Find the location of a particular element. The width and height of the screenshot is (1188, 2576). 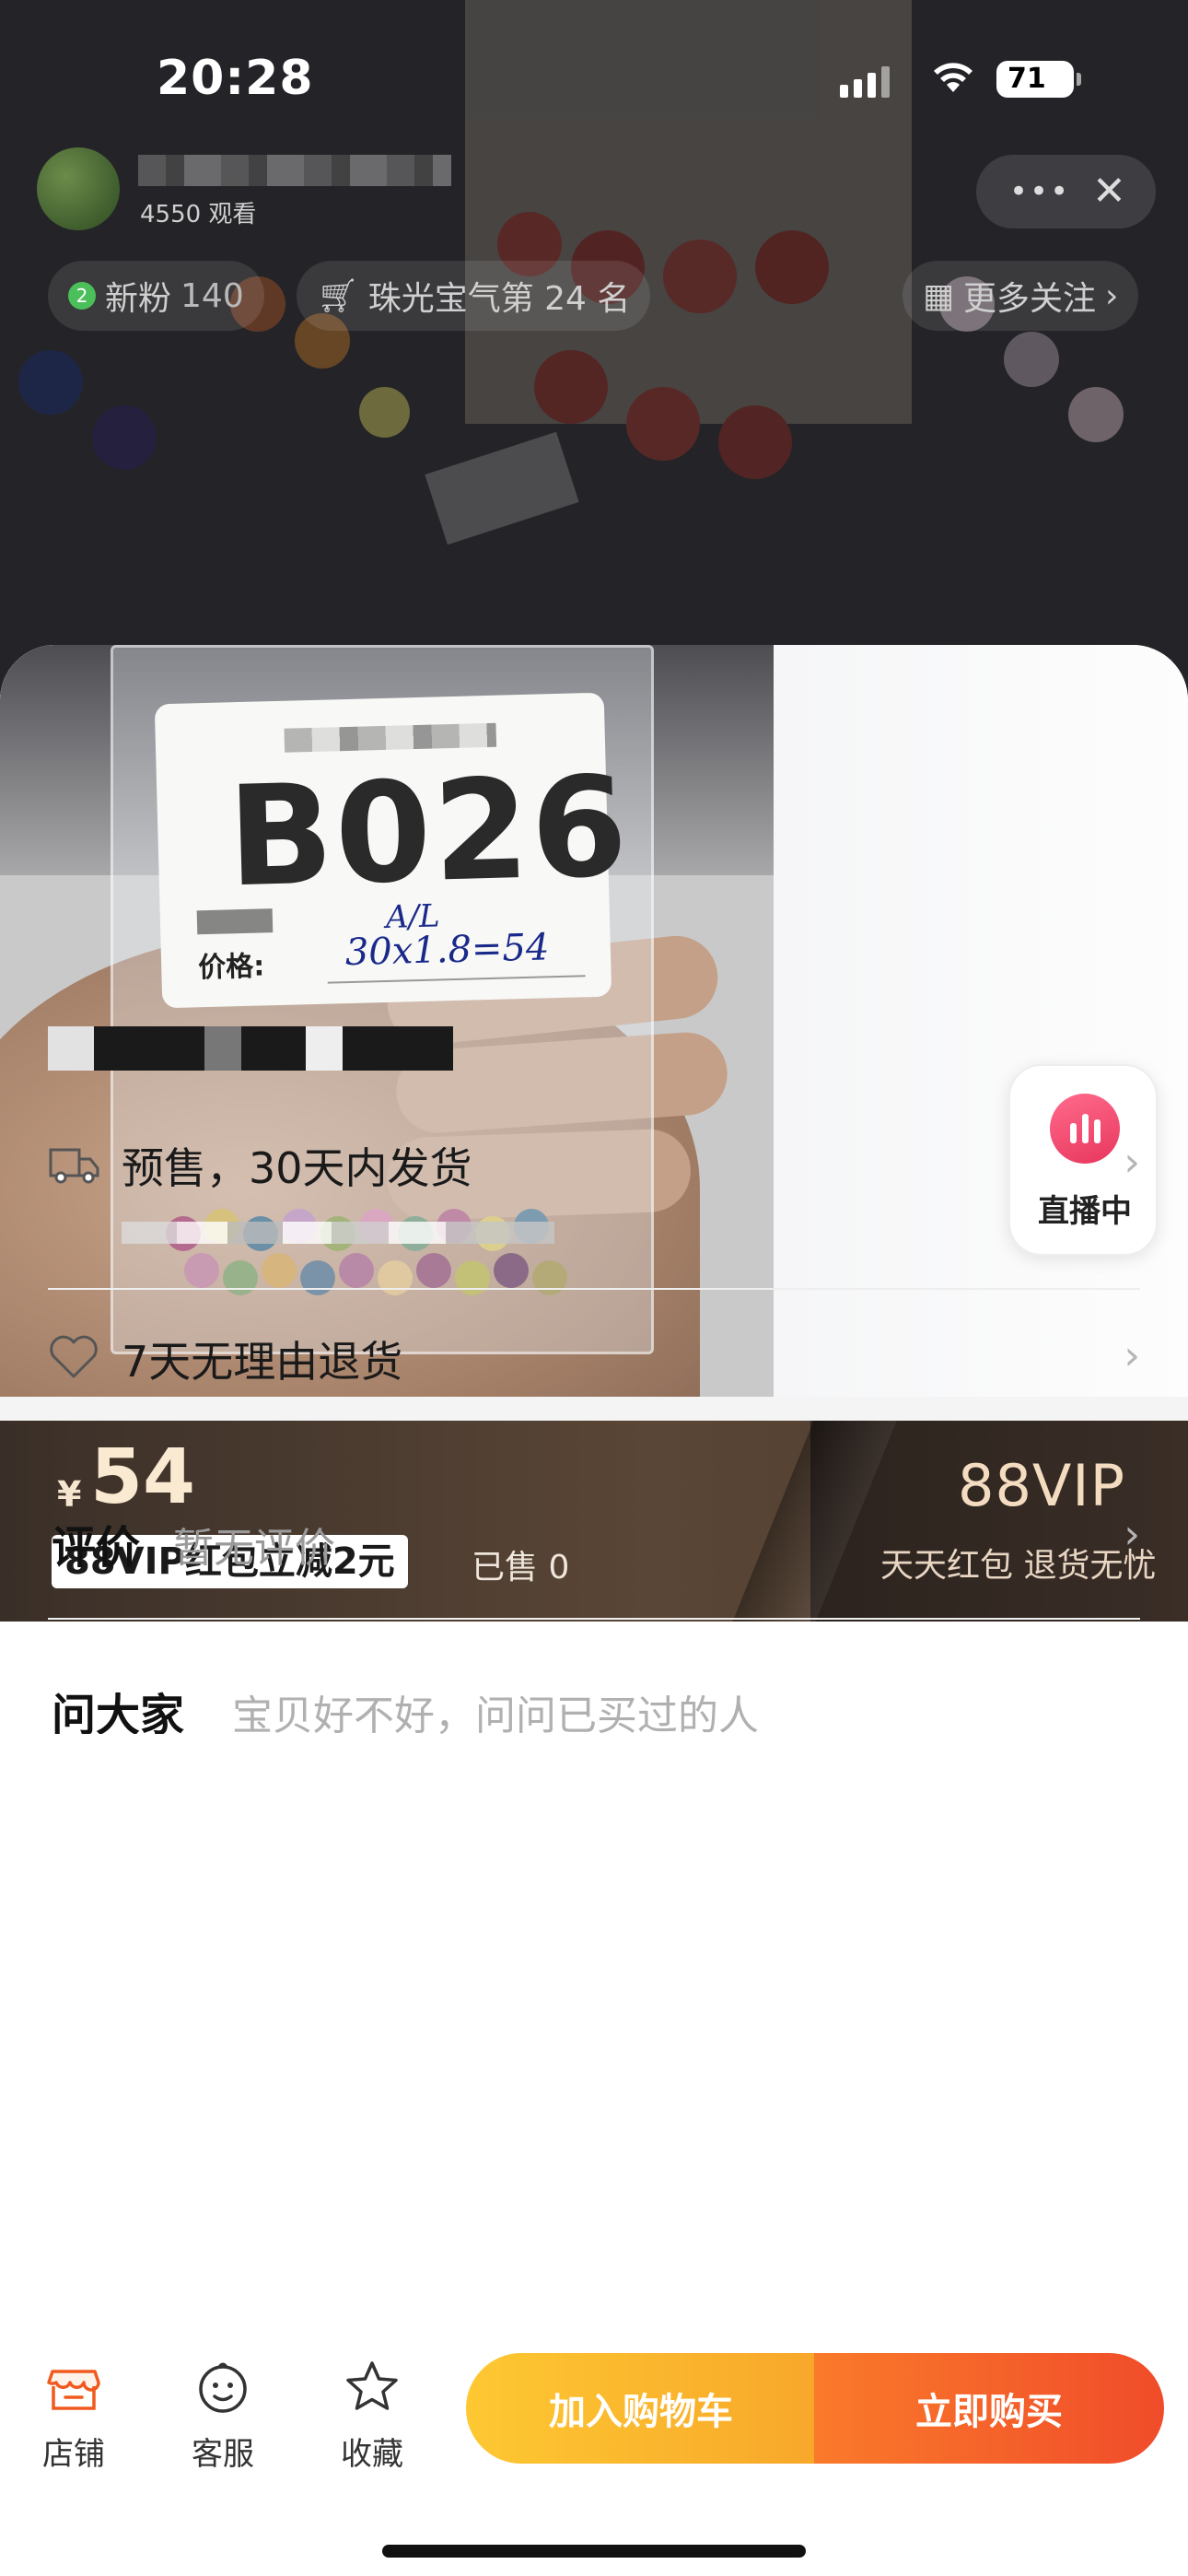

currency-symbol: ¥ is located at coordinates (69, 1494).